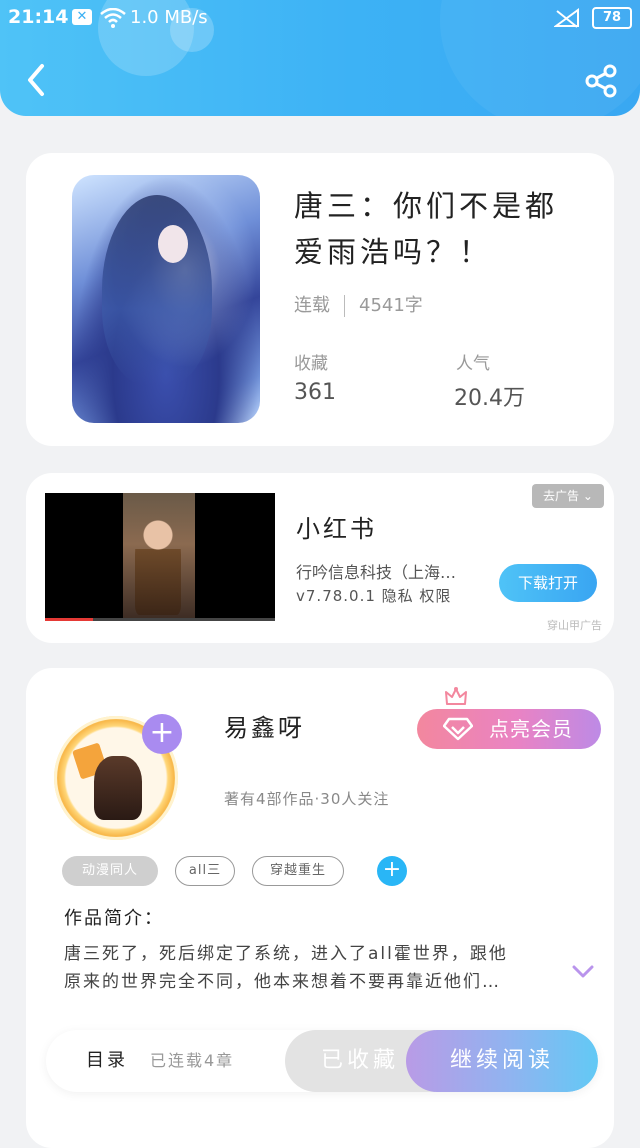  I want to click on add-tag-button: +, so click(392, 871).